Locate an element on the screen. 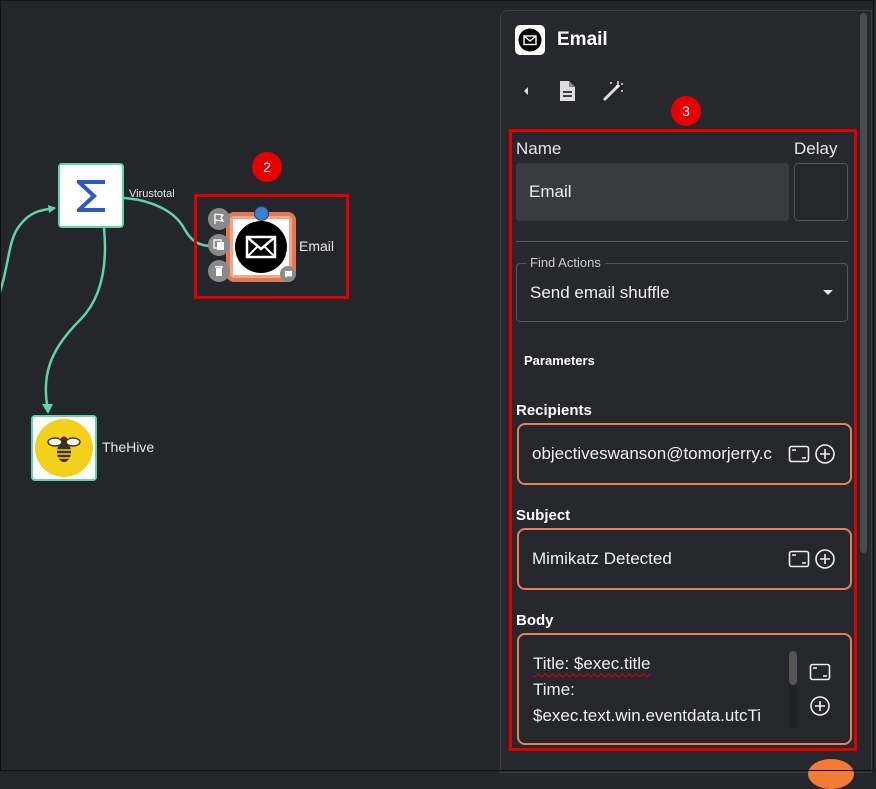 Image resolution: width=876 pixels, height=789 pixels. delay-label: Delay is located at coordinates (816, 148).